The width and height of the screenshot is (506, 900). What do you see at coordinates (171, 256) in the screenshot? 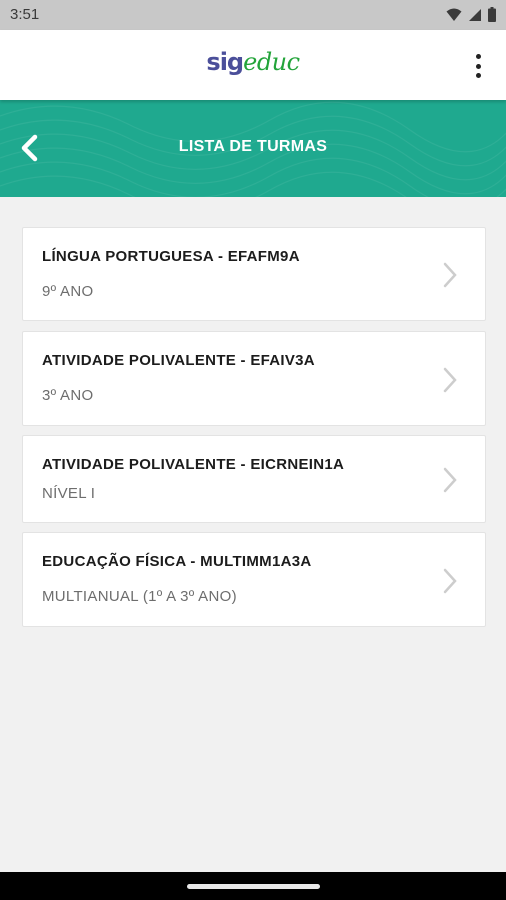
I see `class-title: LÍNGUA PORTUGUESA - EFAFM9A` at bounding box center [171, 256].